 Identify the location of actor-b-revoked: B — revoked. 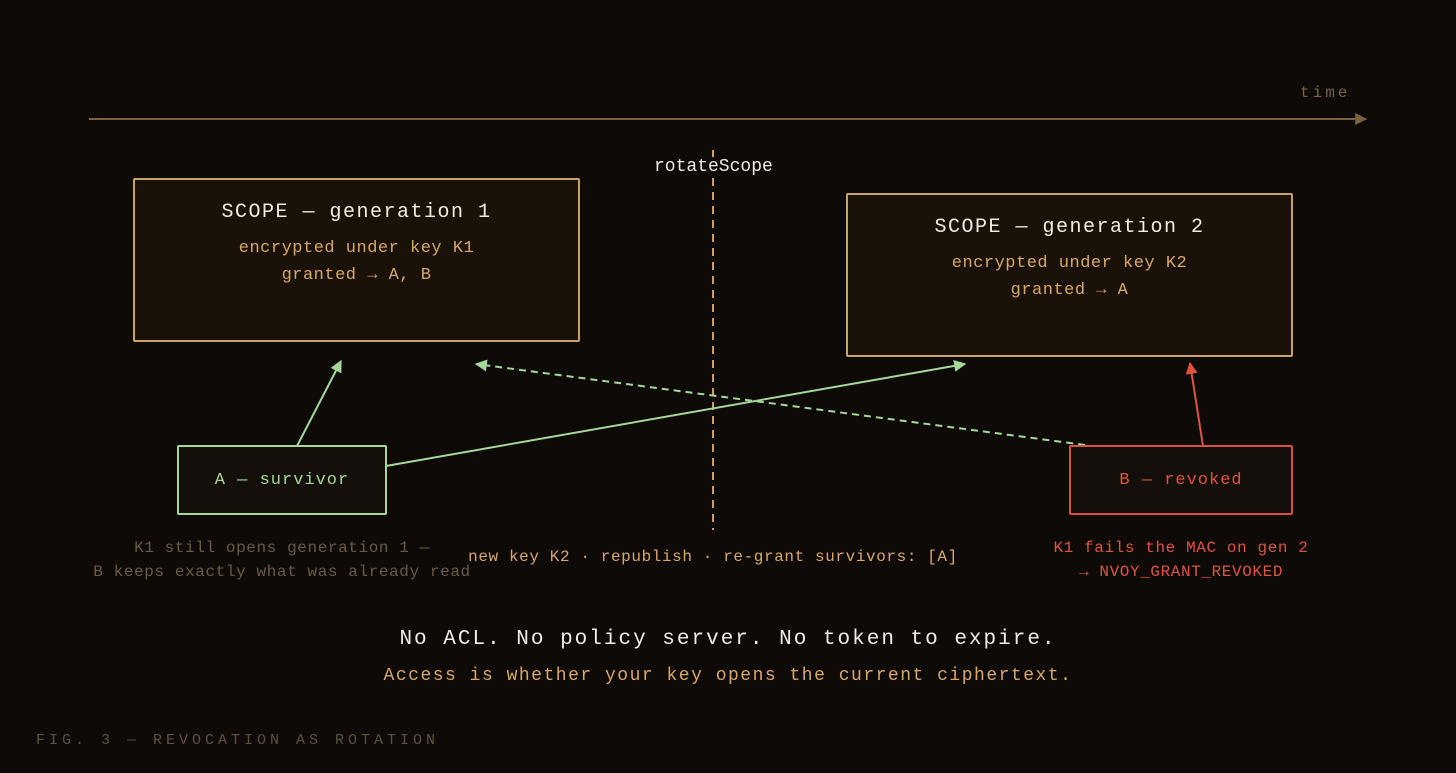
(1181, 480).